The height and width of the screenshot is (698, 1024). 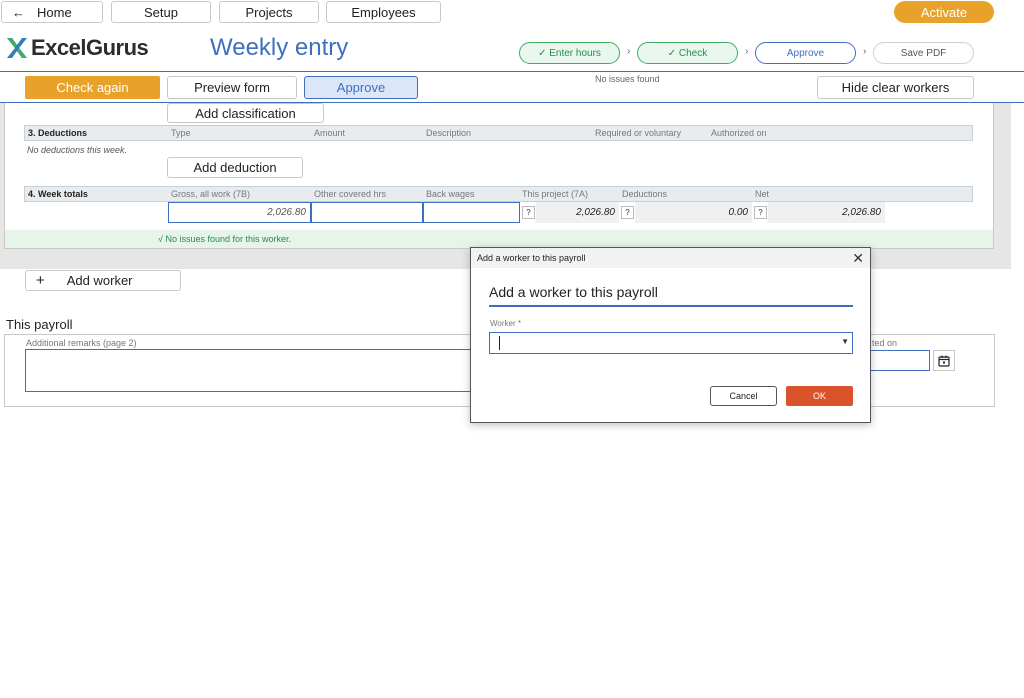 I want to click on column-header: Authorized on, so click(x=739, y=133).